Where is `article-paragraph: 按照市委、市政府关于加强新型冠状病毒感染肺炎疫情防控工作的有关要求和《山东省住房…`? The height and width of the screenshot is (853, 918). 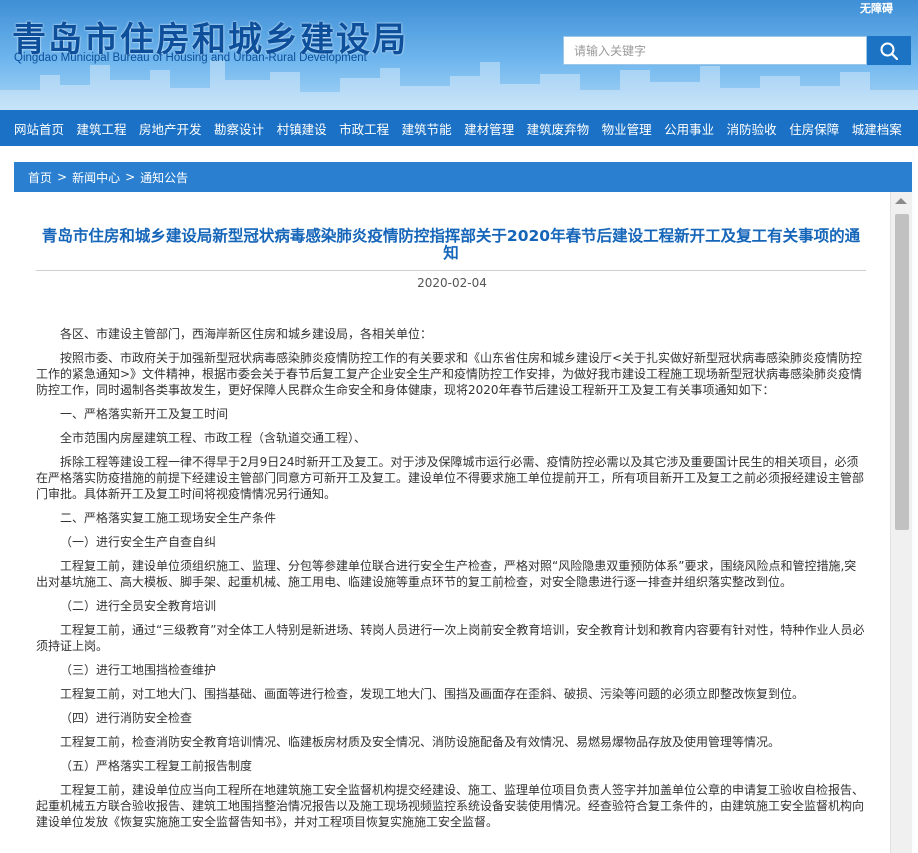 article-paragraph: 按照市委、市政府关于加强新型冠状病毒感染肺炎疫情防控工作的有关要求和《山东省住房… is located at coordinates (449, 374).